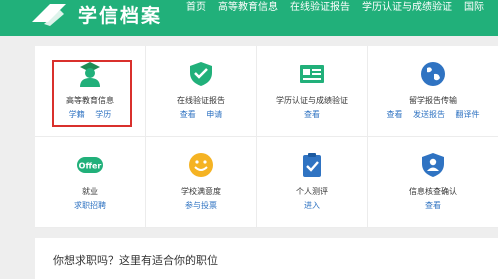 This screenshot has height=279, width=498. What do you see at coordinates (429, 114) in the screenshot?
I see `link-send-report: 发送报告` at bounding box center [429, 114].